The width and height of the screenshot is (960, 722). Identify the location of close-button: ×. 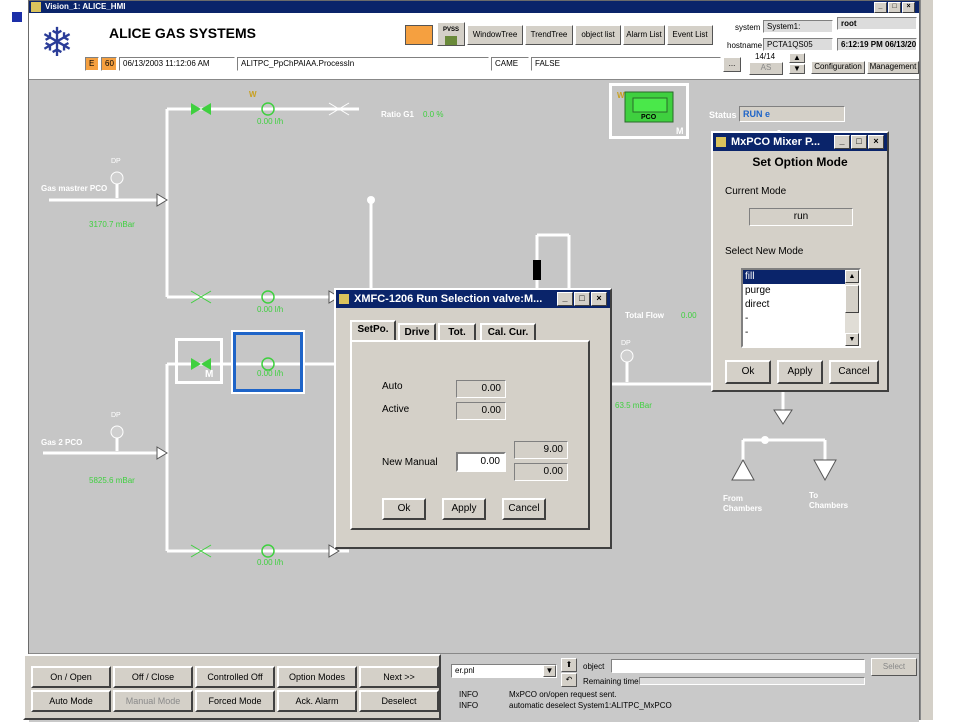
(908, 7).